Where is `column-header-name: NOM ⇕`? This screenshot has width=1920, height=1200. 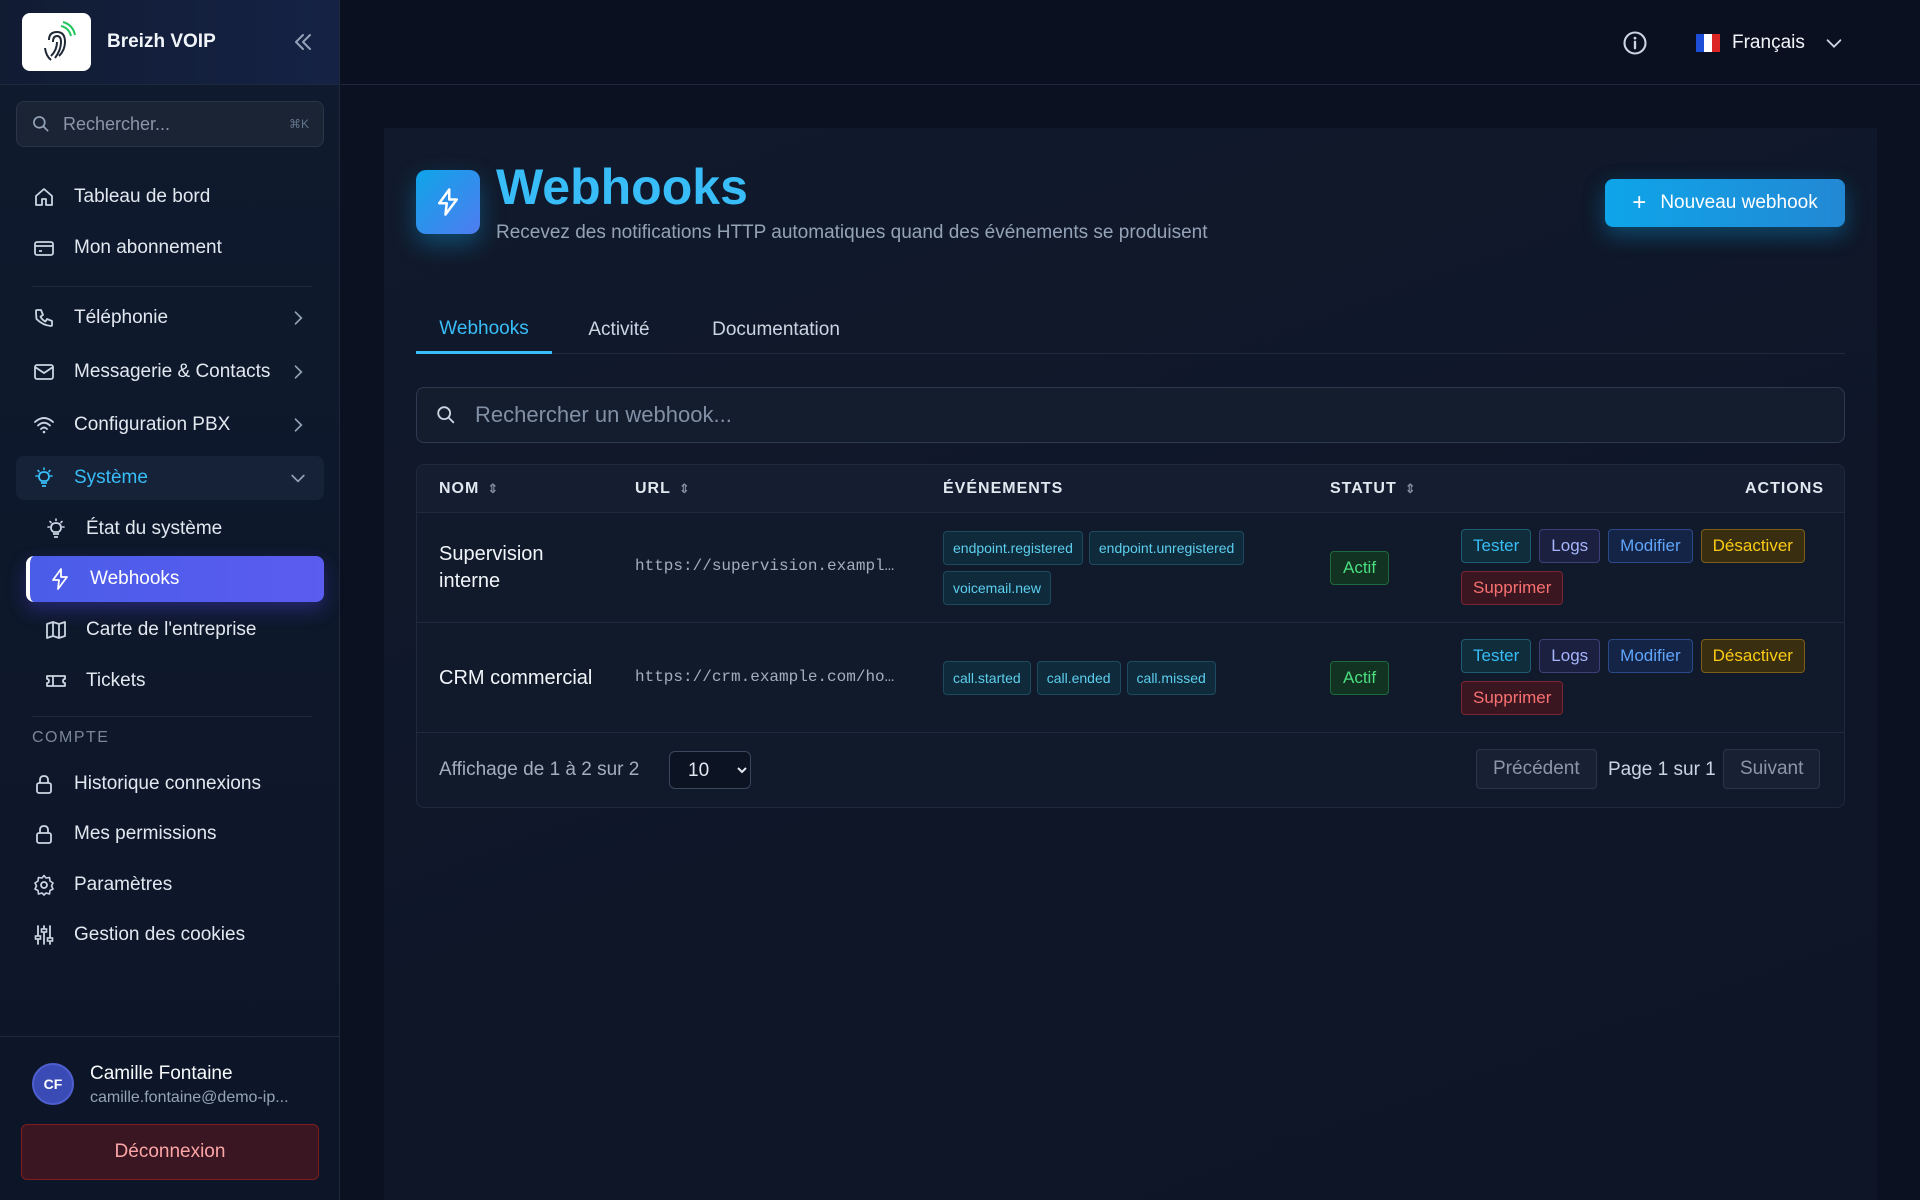
column-header-name: NOM ⇕ is located at coordinates (469, 489).